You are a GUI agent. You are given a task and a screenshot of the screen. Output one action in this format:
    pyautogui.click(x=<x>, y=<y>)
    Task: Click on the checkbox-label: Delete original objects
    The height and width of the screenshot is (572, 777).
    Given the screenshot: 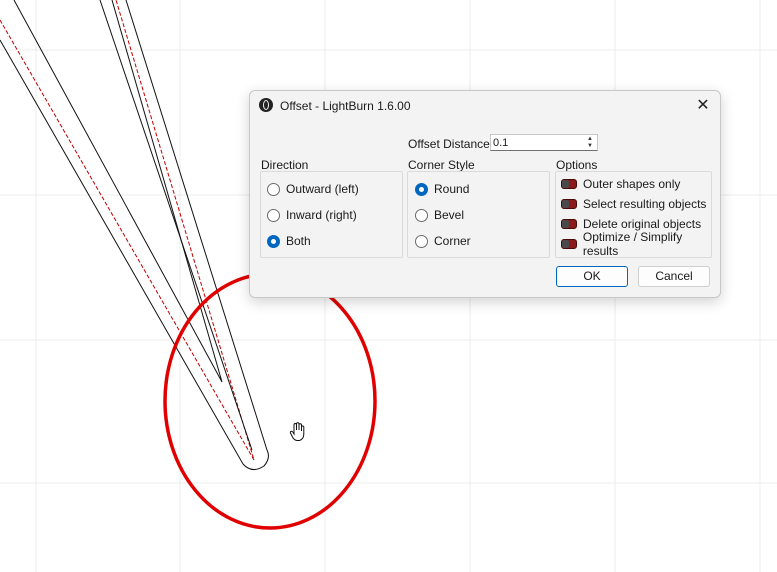 What is the action you would take?
    pyautogui.click(x=642, y=224)
    